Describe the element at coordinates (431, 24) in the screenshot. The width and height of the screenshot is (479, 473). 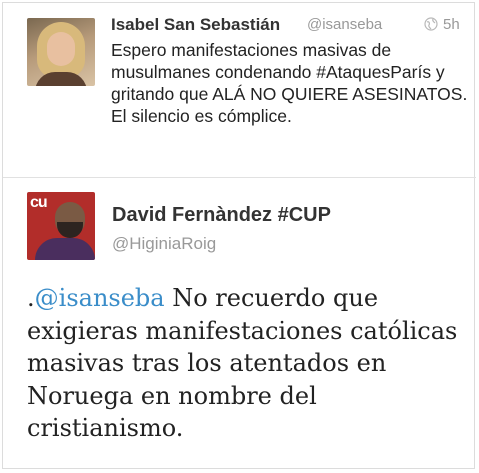
I see `globe-icon` at that location.